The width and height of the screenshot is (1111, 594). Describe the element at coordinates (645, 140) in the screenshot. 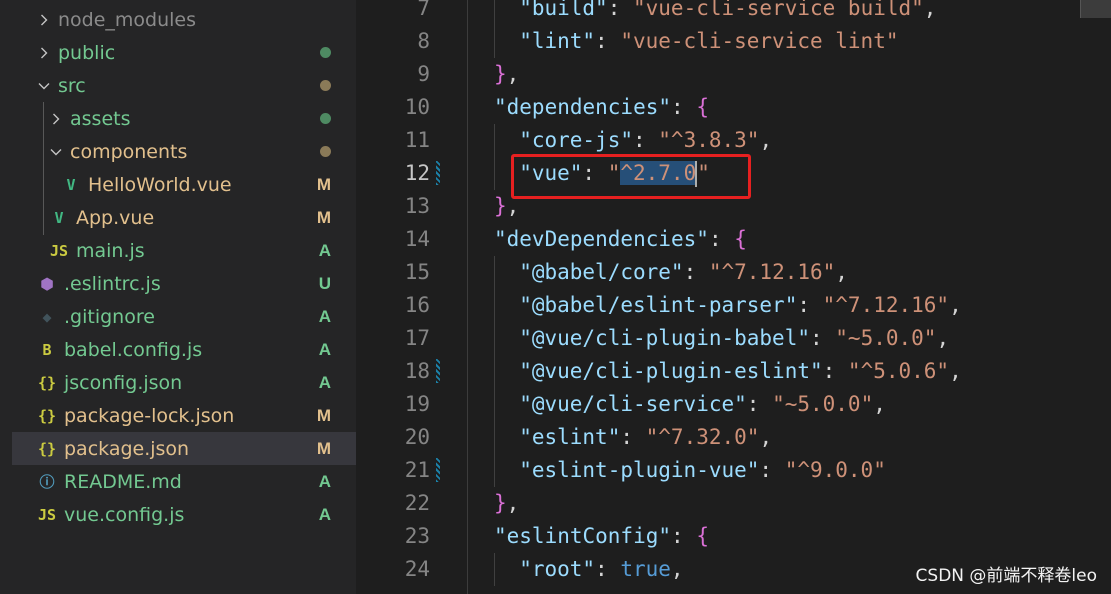

I see `code-text: "core-js": "^3.8.3",` at that location.